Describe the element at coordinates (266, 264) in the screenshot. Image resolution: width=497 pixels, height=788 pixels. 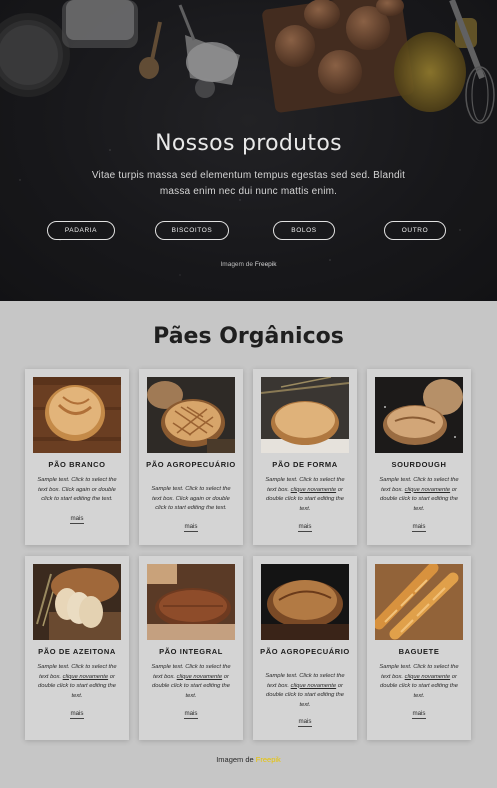
I see `hero-credit-link: Freepik` at that location.